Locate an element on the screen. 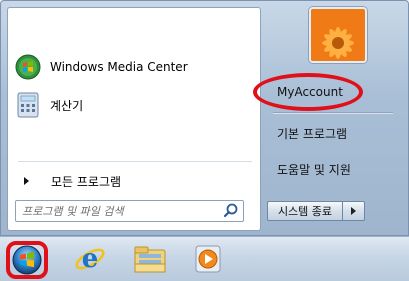 This screenshot has height=281, width=409. search-input is located at coordinates (119, 211).